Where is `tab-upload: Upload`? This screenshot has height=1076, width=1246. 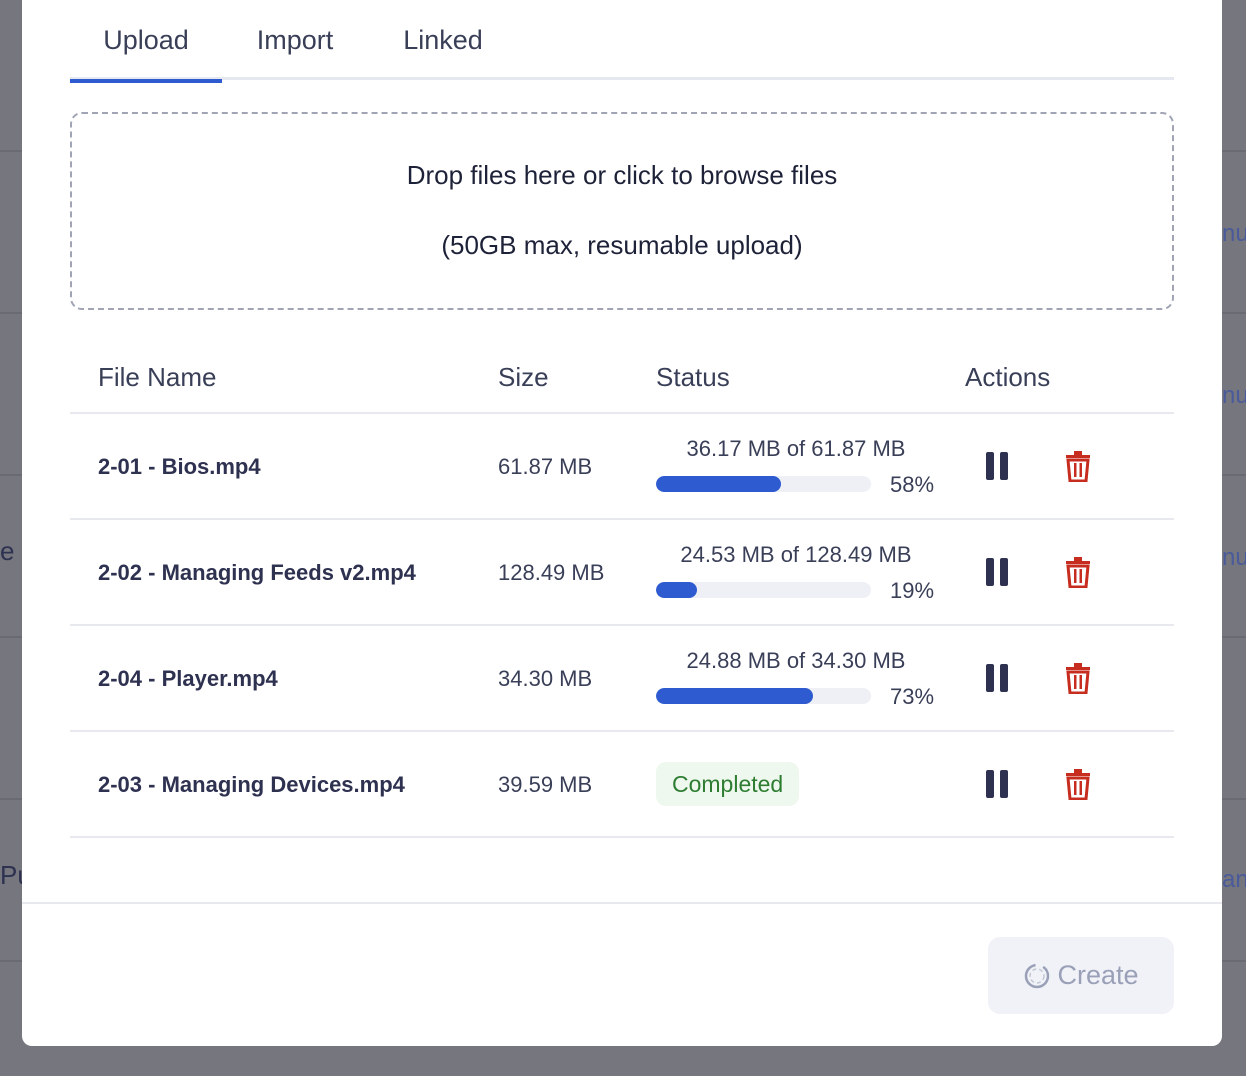
tab-upload: Upload is located at coordinates (146, 41).